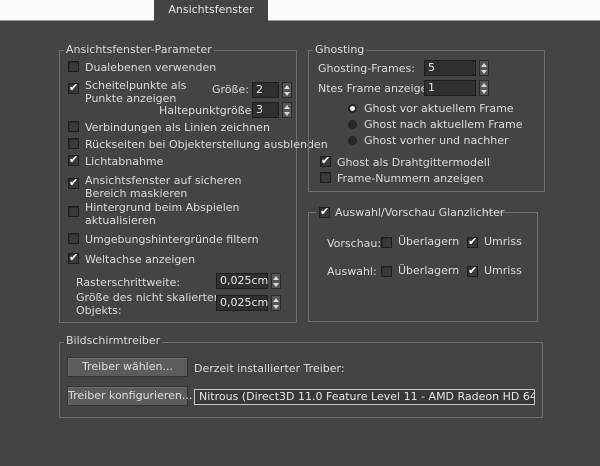 This screenshot has width=600, height=466. Describe the element at coordinates (484, 88) in the screenshot. I see `nth-frame-spinner` at that location.